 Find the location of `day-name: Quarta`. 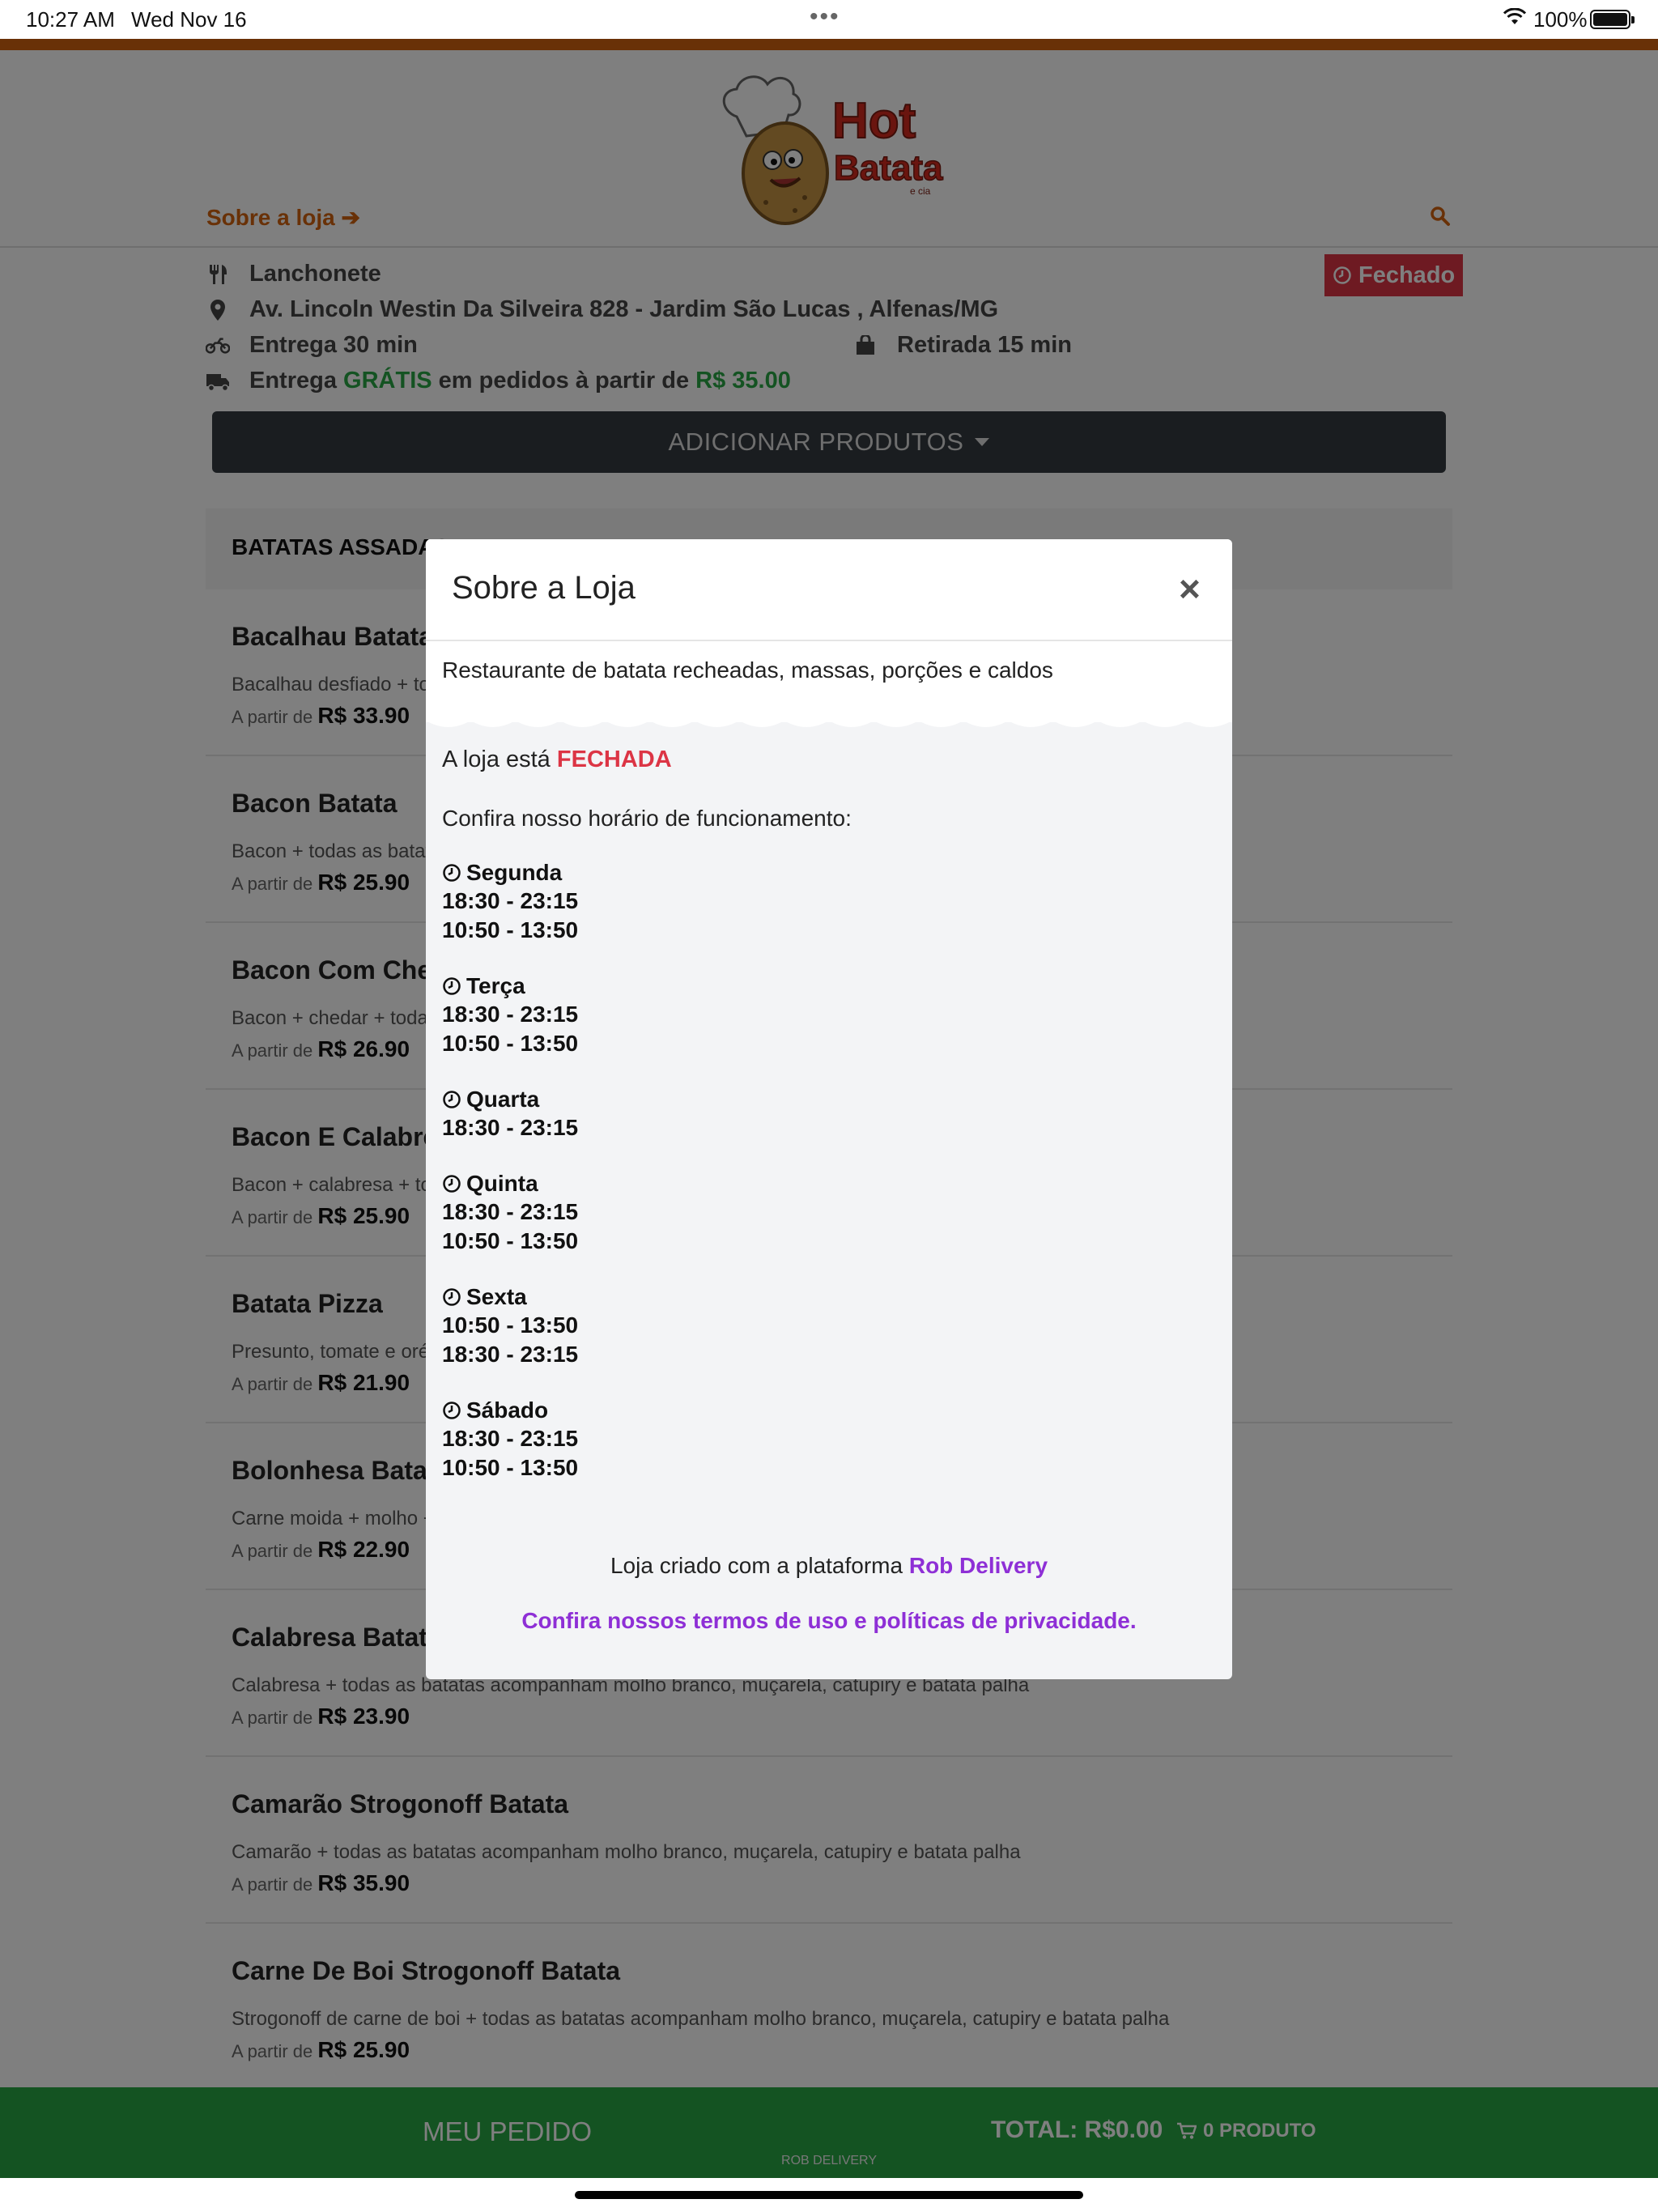

day-name: Quarta is located at coordinates (829, 1099).